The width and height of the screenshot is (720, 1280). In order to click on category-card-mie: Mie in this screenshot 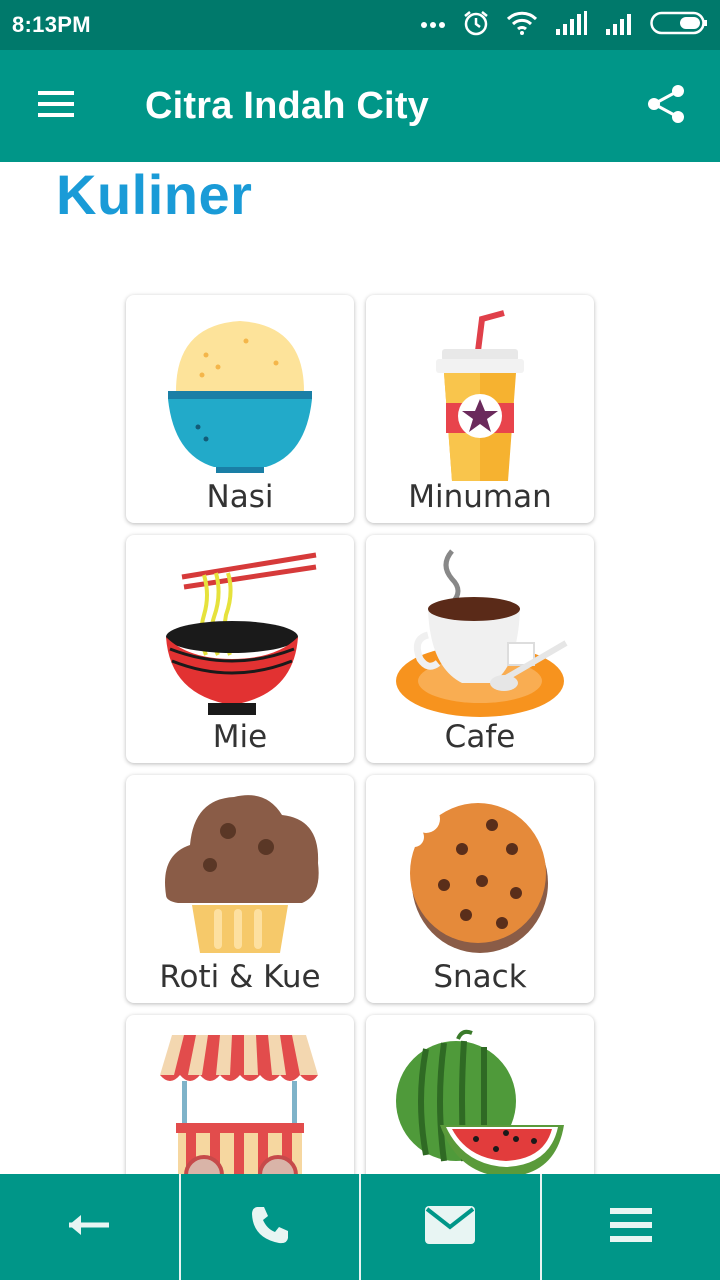, I will do `click(240, 649)`.